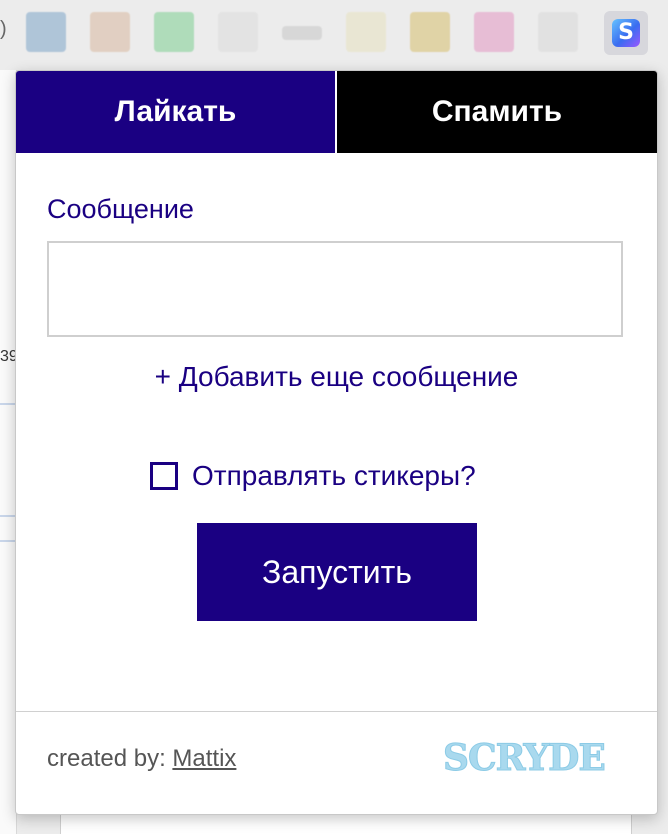 The height and width of the screenshot is (834, 668). What do you see at coordinates (334, 475) in the screenshot?
I see `stickers-label: Отправлять стикеры?` at bounding box center [334, 475].